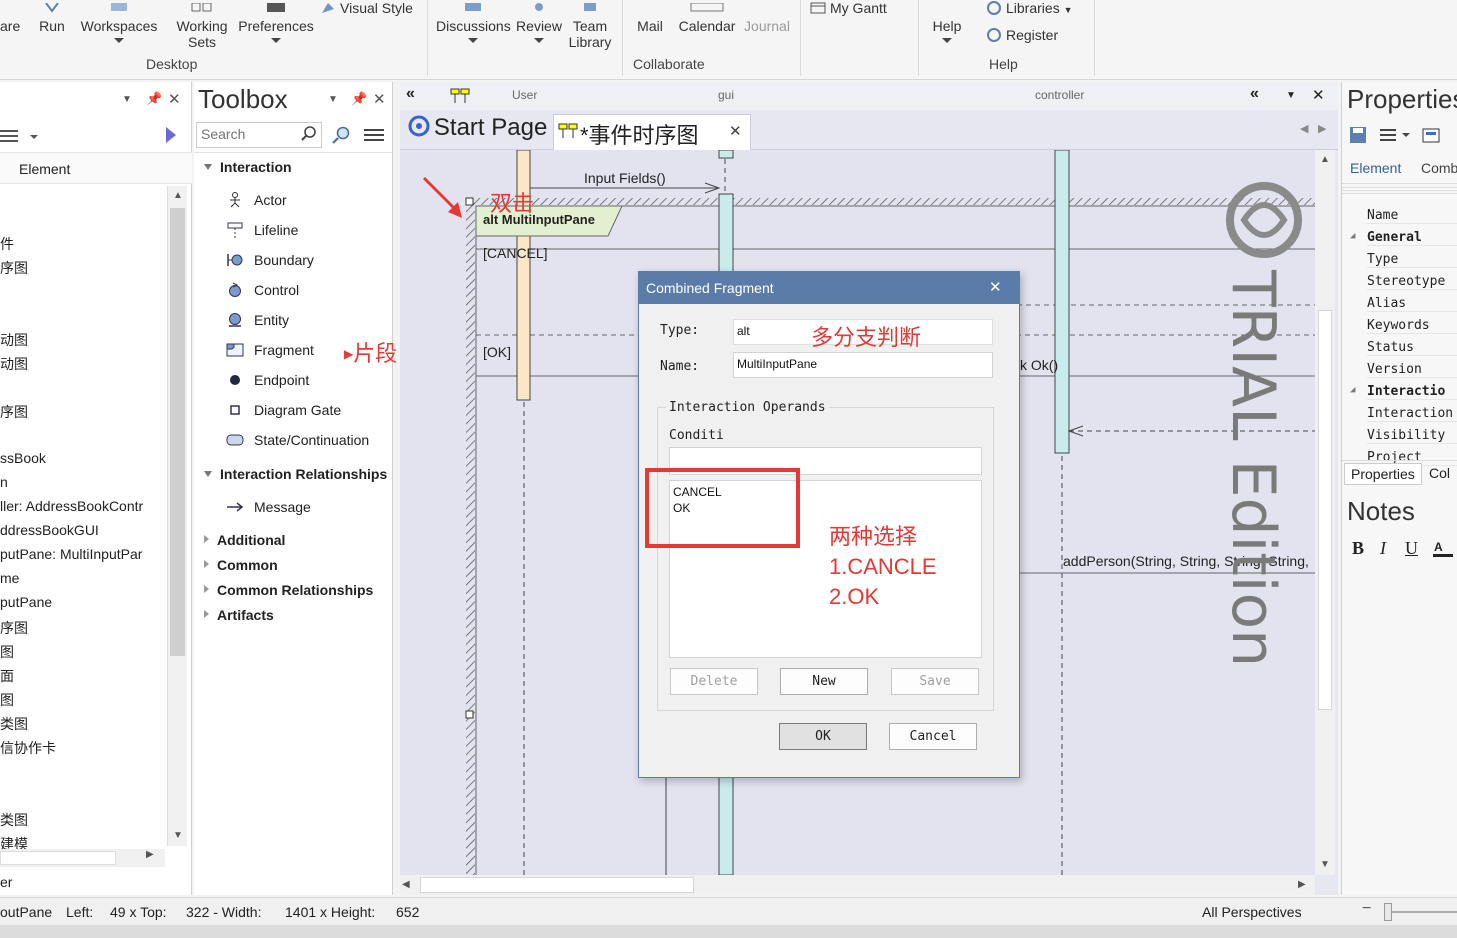 This screenshot has height=938, width=1457. Describe the element at coordinates (7, 676) in the screenshot. I see `browser-tree-item: 面` at that location.